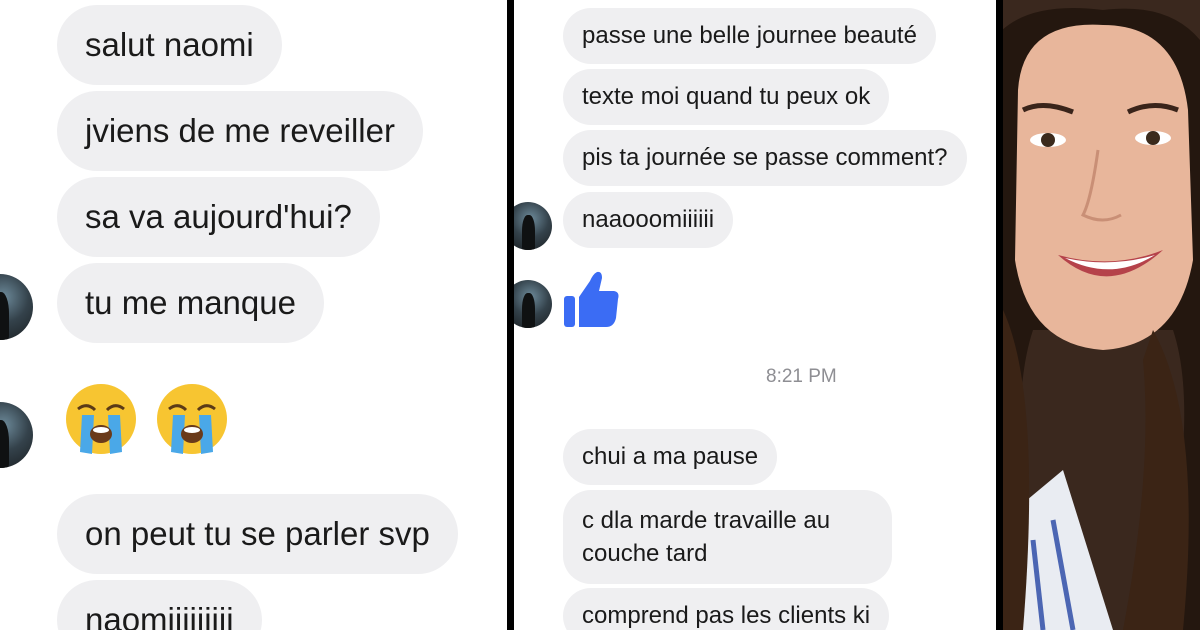 The width and height of the screenshot is (1200, 630). I want to click on thumbs-up-icon, so click(592, 299).